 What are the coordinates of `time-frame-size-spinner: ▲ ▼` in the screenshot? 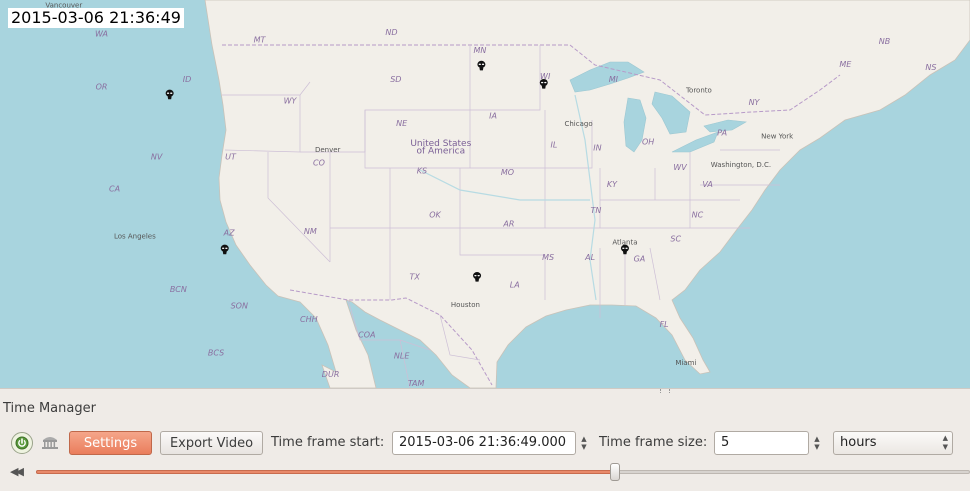 It's located at (817, 443).